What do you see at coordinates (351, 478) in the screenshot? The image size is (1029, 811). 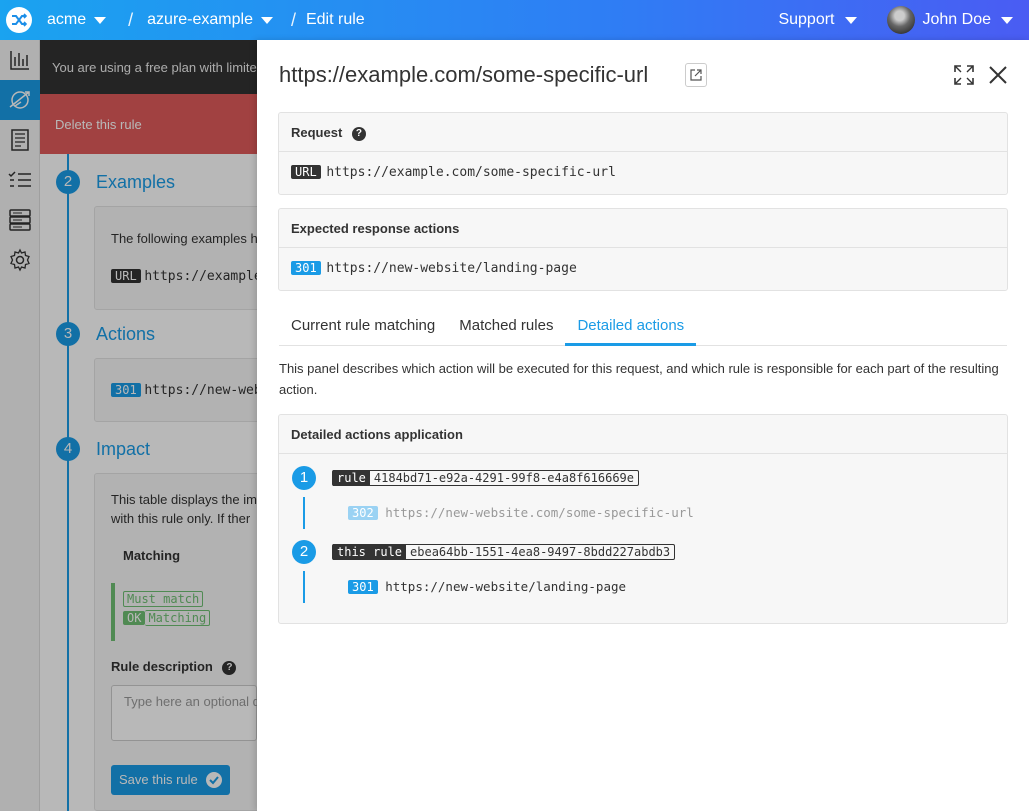 I see `rule-key: rule` at bounding box center [351, 478].